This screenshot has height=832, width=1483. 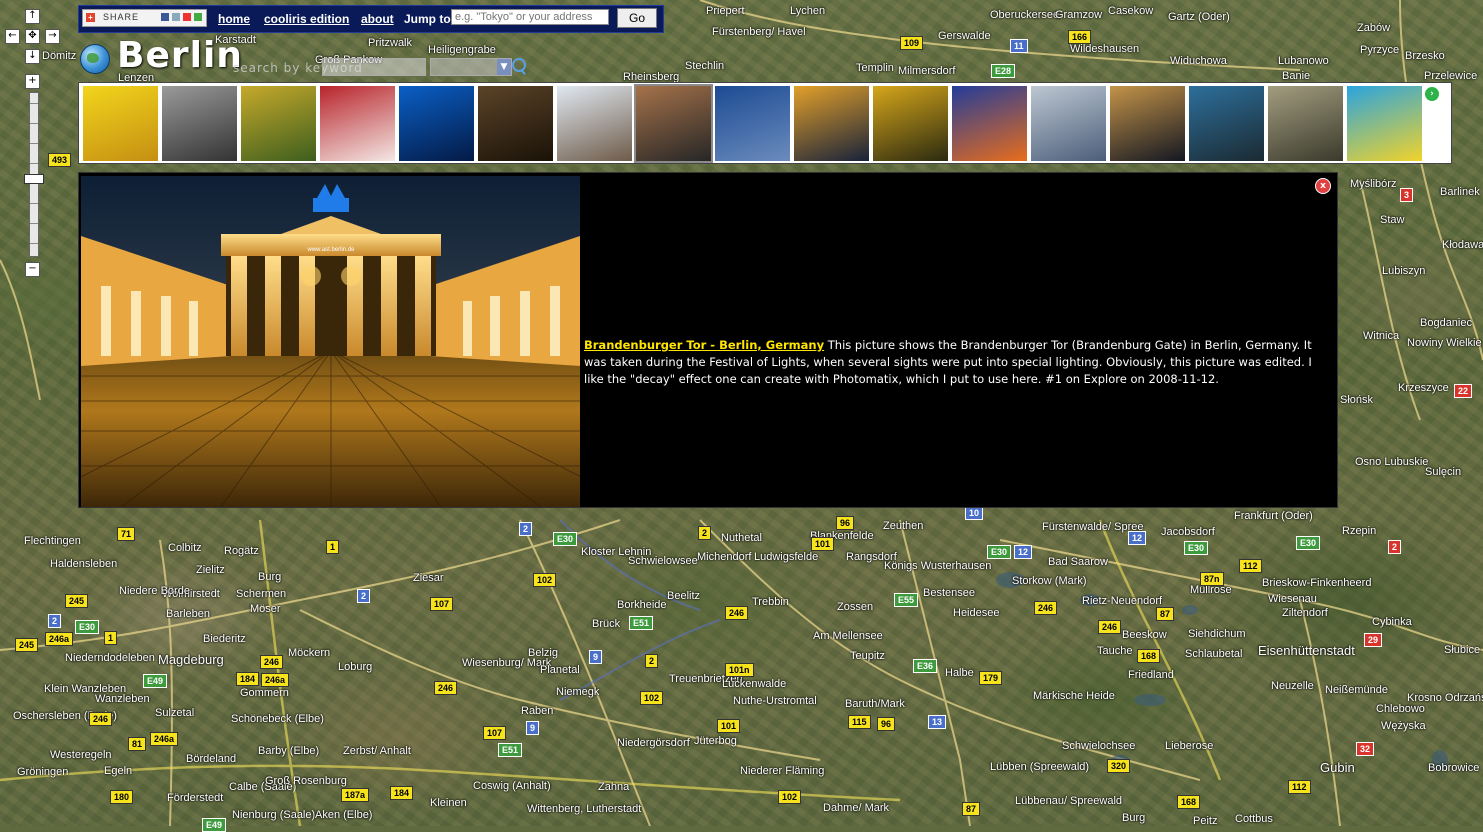 What do you see at coordinates (533, 728) in the screenshot?
I see `road-number: 9` at bounding box center [533, 728].